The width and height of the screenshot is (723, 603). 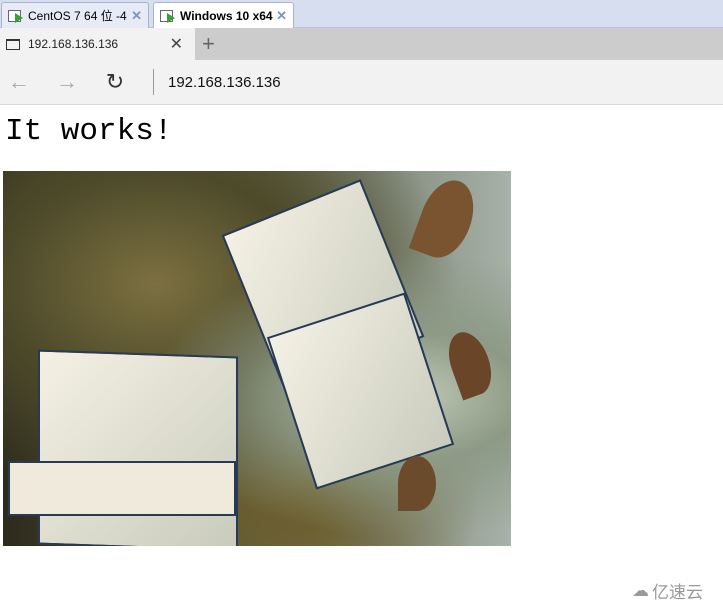 What do you see at coordinates (89, 131) in the screenshot?
I see `page-heading: It works!` at bounding box center [89, 131].